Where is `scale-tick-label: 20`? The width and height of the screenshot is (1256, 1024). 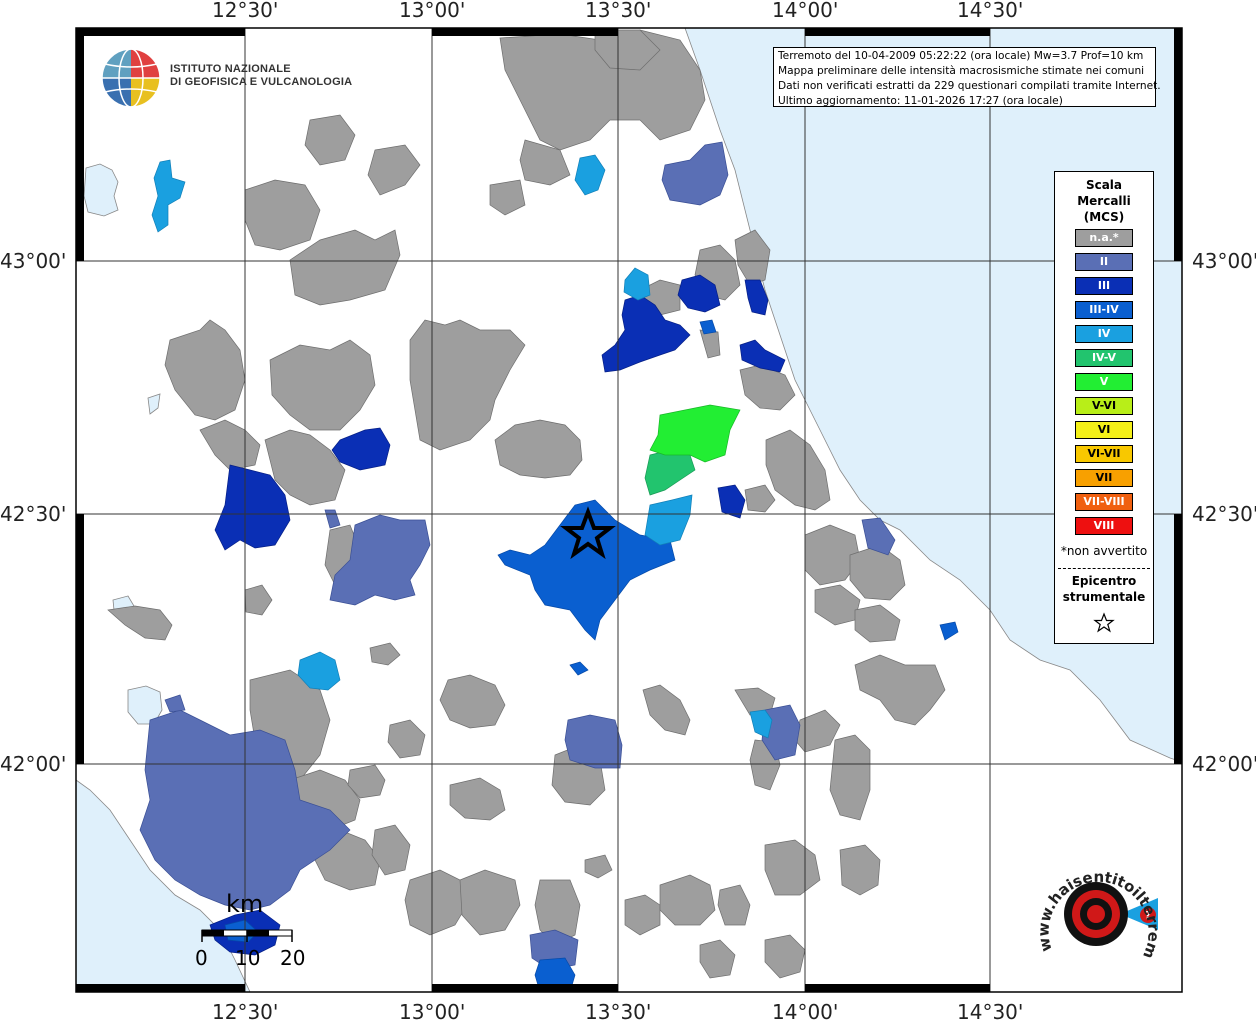 scale-tick-label: 20 is located at coordinates (293, 958).